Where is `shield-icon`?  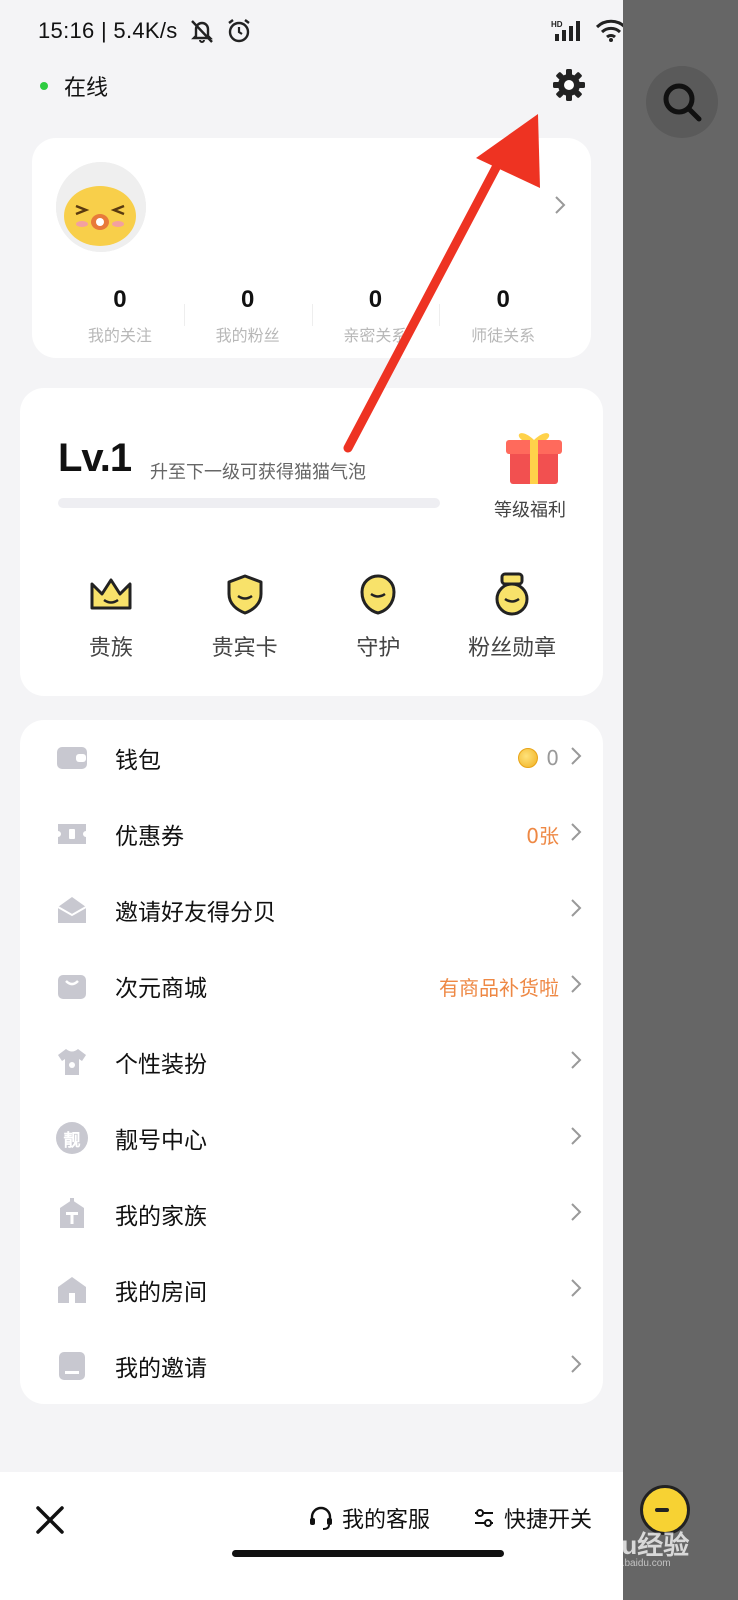 shield-icon is located at coordinates (245, 594).